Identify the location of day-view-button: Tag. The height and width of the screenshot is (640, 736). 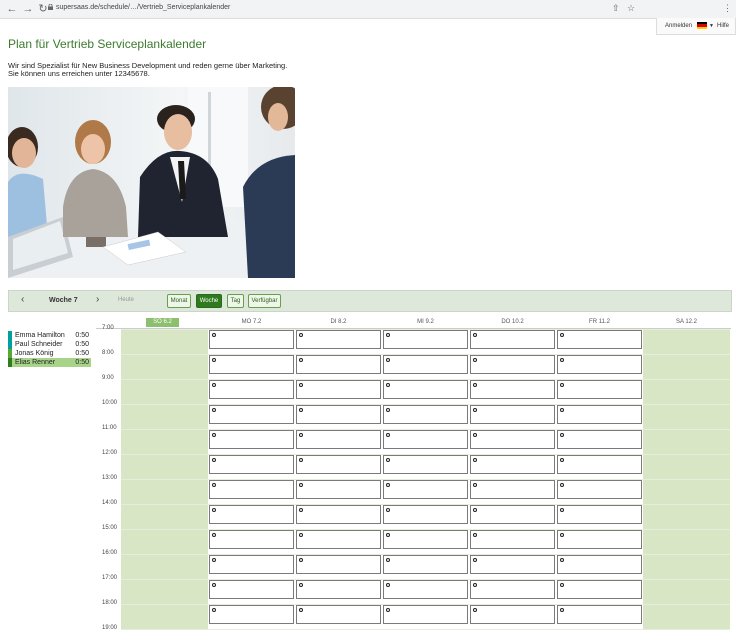
(235, 301).